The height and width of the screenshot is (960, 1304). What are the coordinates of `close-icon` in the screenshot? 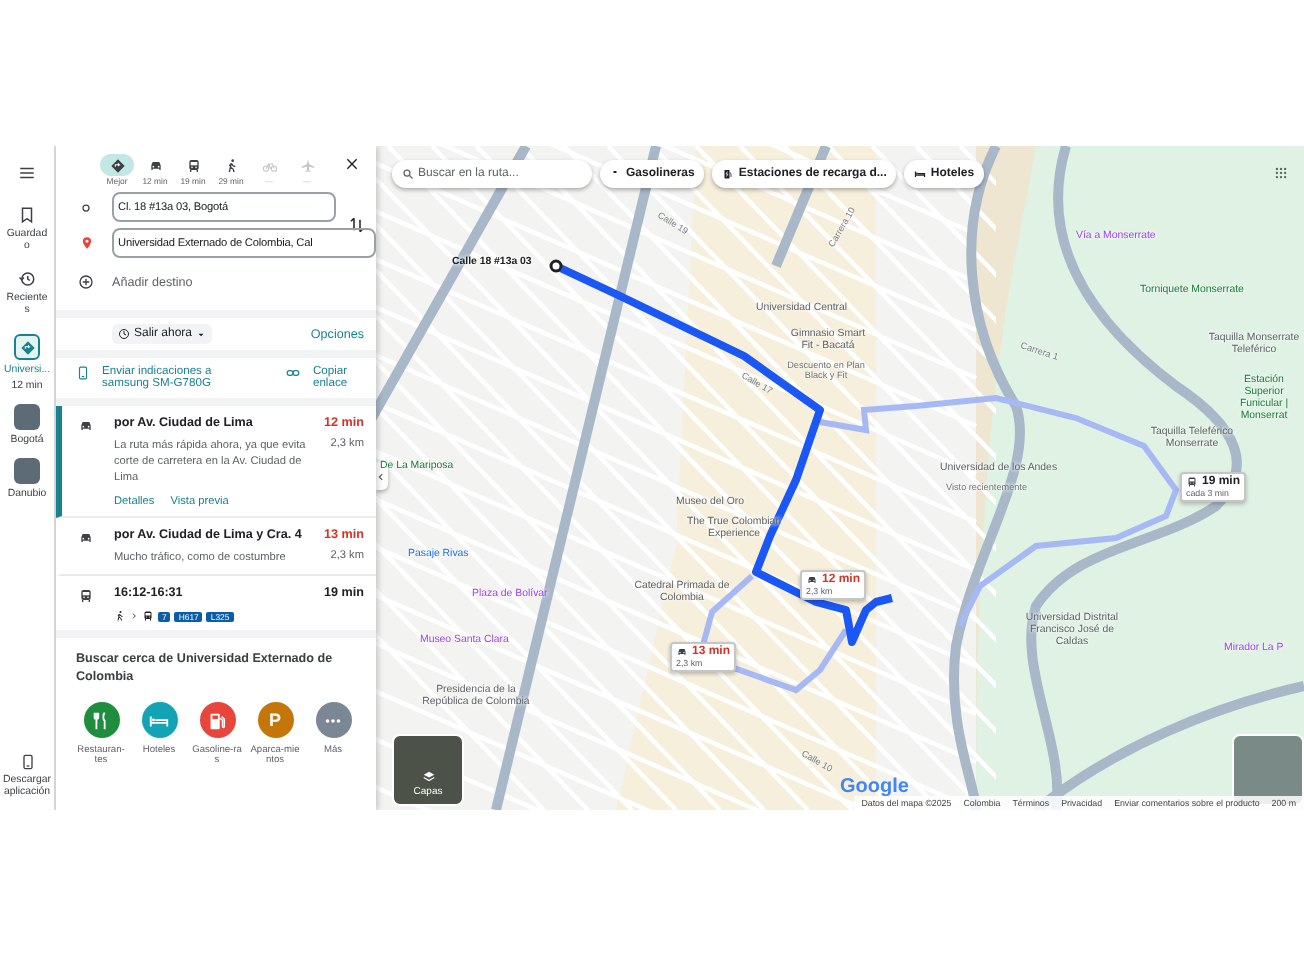 It's located at (352, 164).